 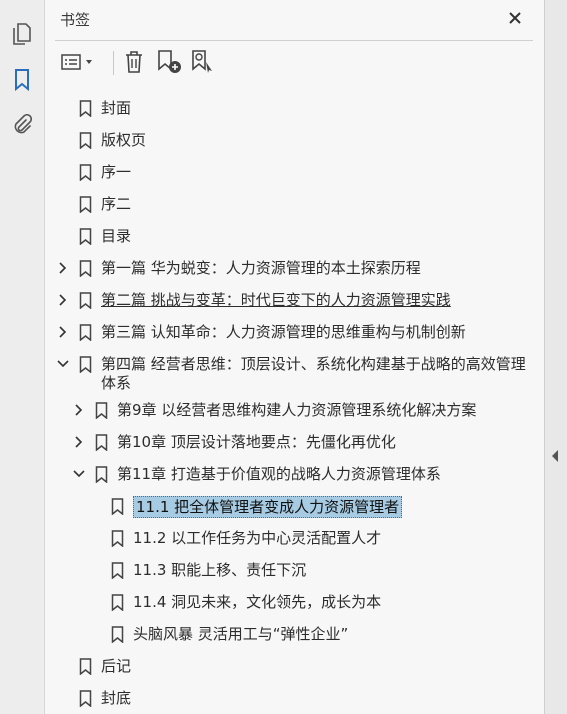 What do you see at coordinates (241, 634) in the screenshot?
I see `bookmark-label: 头脑风暴 灵活用工与“弹性企业”` at bounding box center [241, 634].